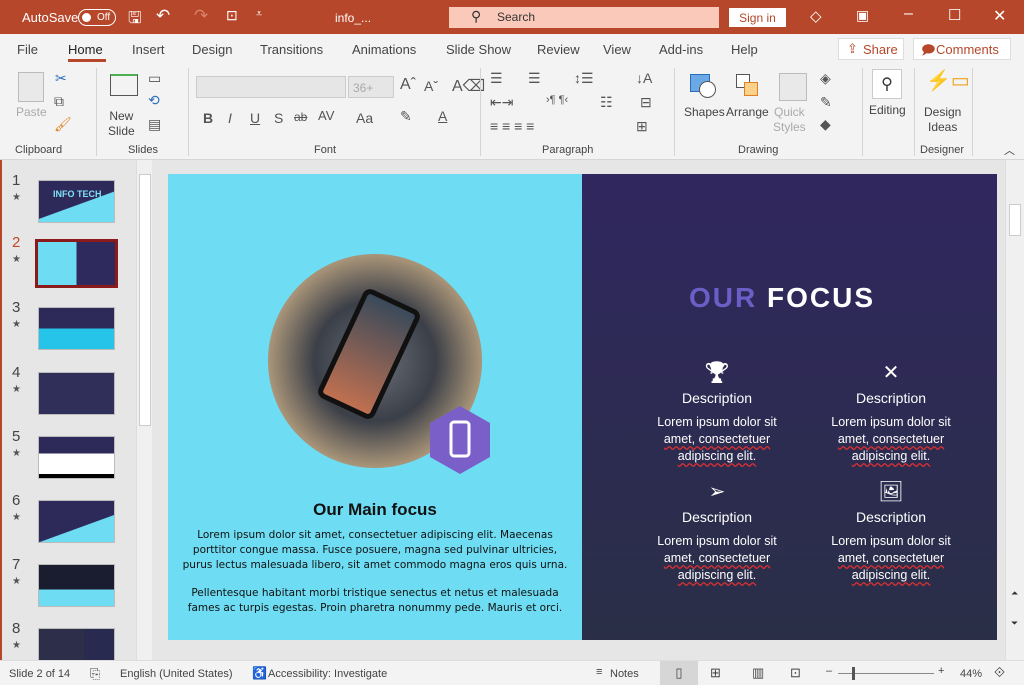 This screenshot has height=685, width=1024. Describe the element at coordinates (954, 15) in the screenshot. I see `maximize-button: ☐` at that location.